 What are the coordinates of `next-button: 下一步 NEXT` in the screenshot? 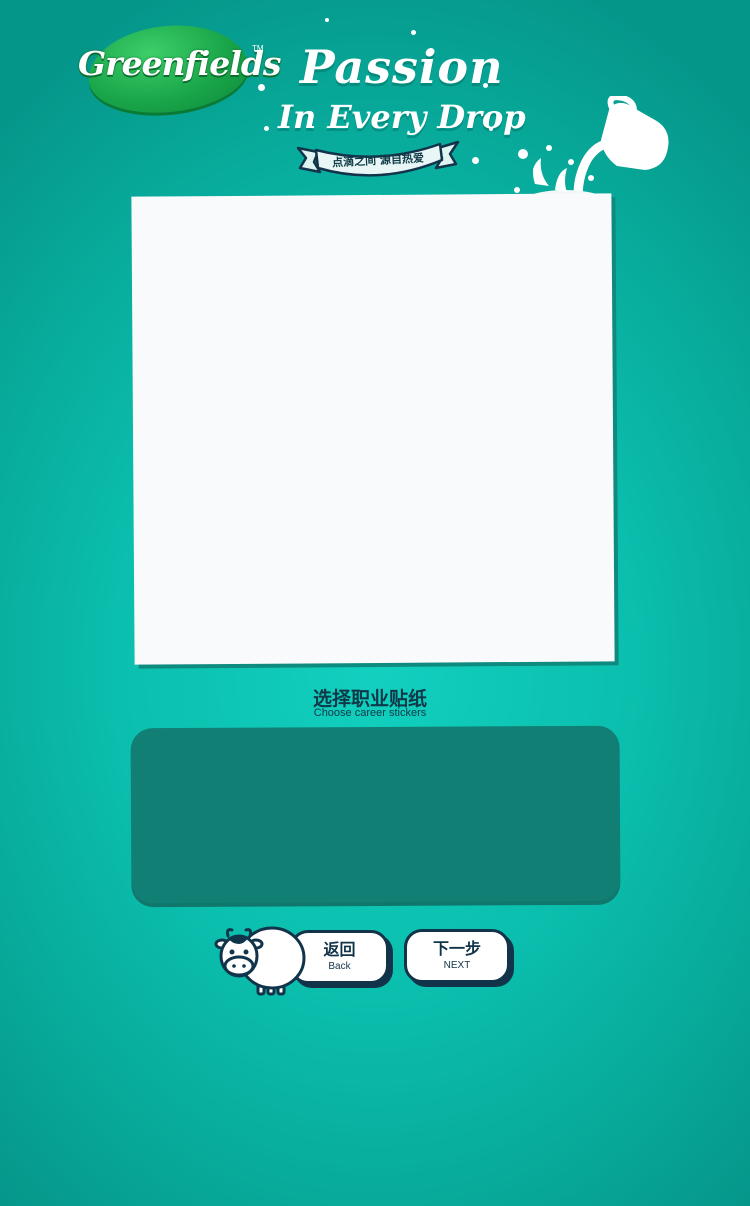 It's located at (457, 956).